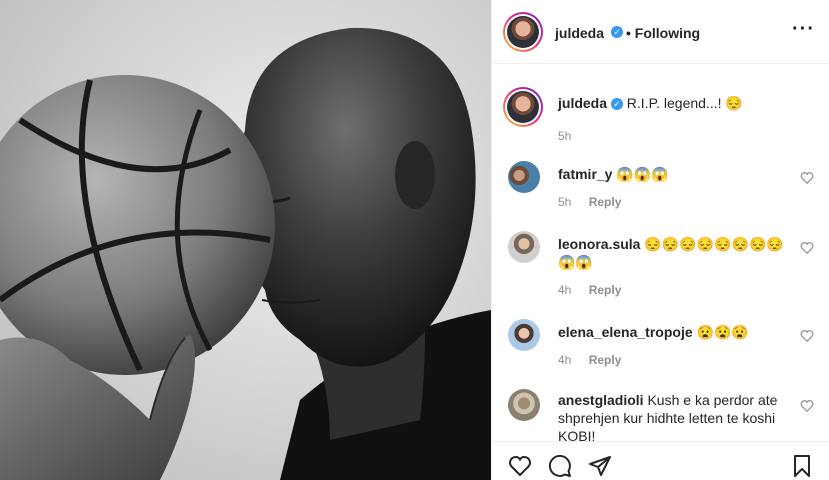 This screenshot has width=829, height=480. I want to click on comment-text: elena_elena_tropoje 😧😧😧, so click(673, 332).